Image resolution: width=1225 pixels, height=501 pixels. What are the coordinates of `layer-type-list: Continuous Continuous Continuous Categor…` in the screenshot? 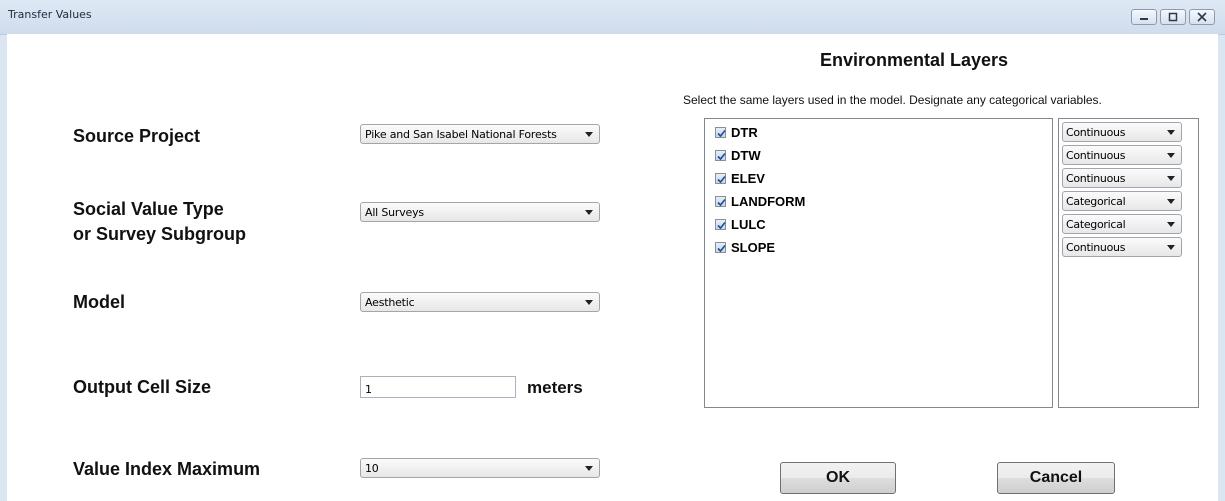 It's located at (1128, 263).